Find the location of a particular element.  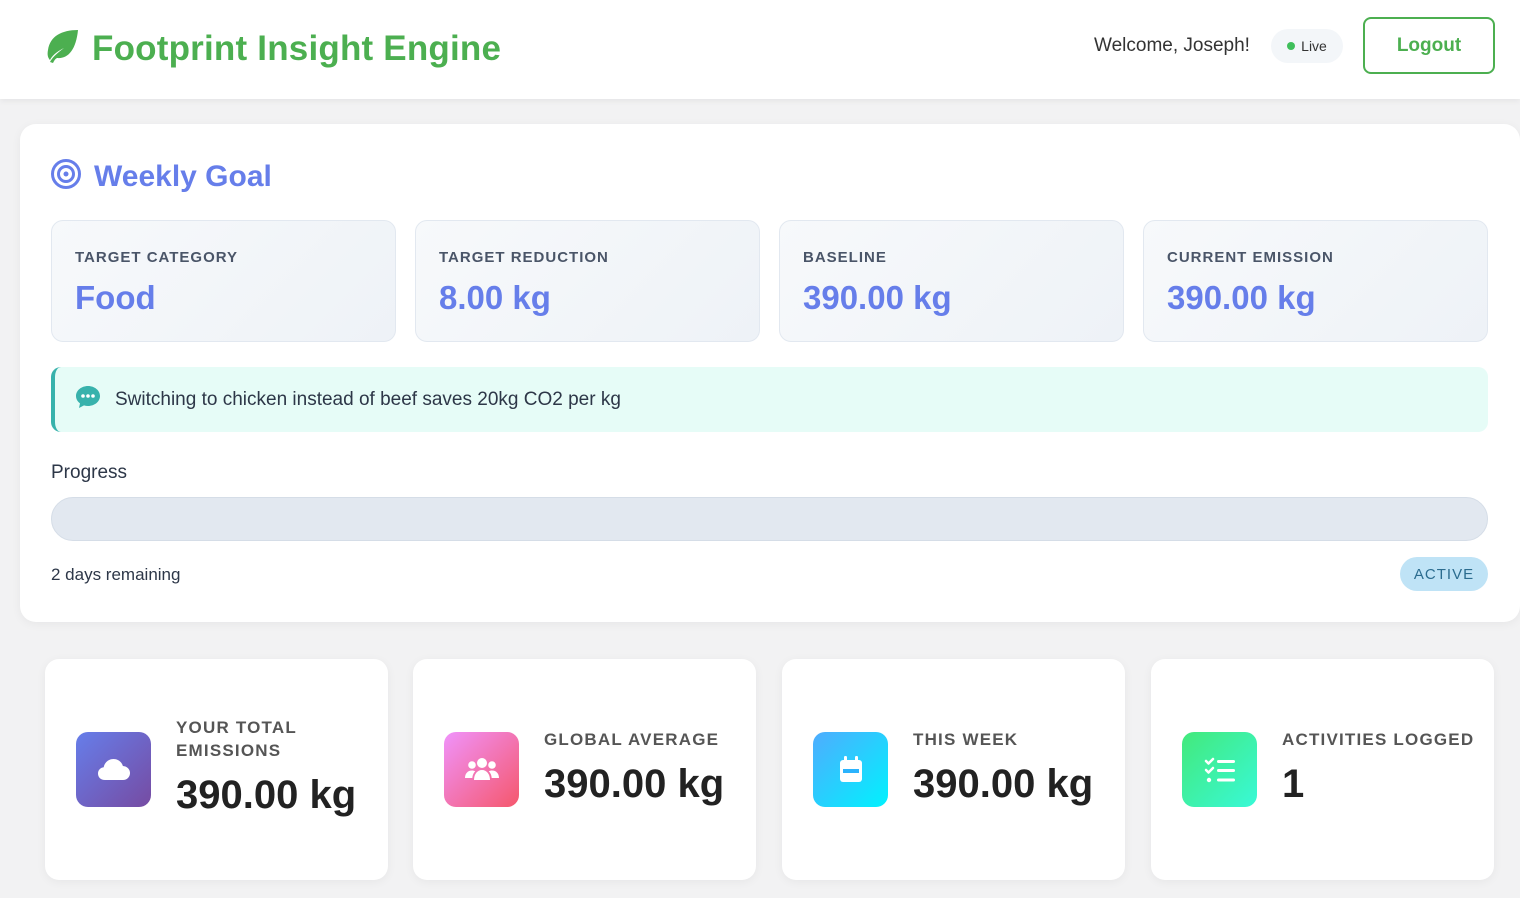

app-title: Footprint Insight Engine is located at coordinates (297, 48).